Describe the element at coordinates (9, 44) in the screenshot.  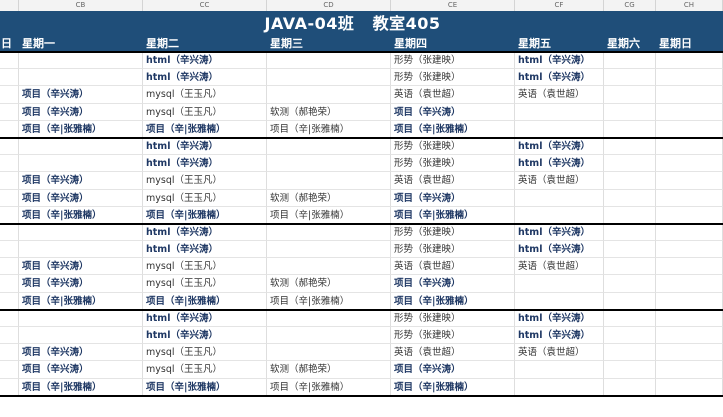
I see `day-header-sunday-partial: 日` at that location.